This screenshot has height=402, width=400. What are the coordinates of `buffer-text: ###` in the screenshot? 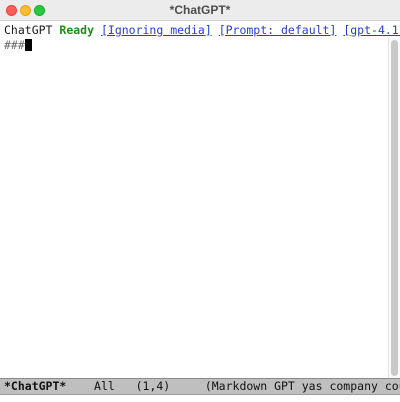 It's located at (18, 45).